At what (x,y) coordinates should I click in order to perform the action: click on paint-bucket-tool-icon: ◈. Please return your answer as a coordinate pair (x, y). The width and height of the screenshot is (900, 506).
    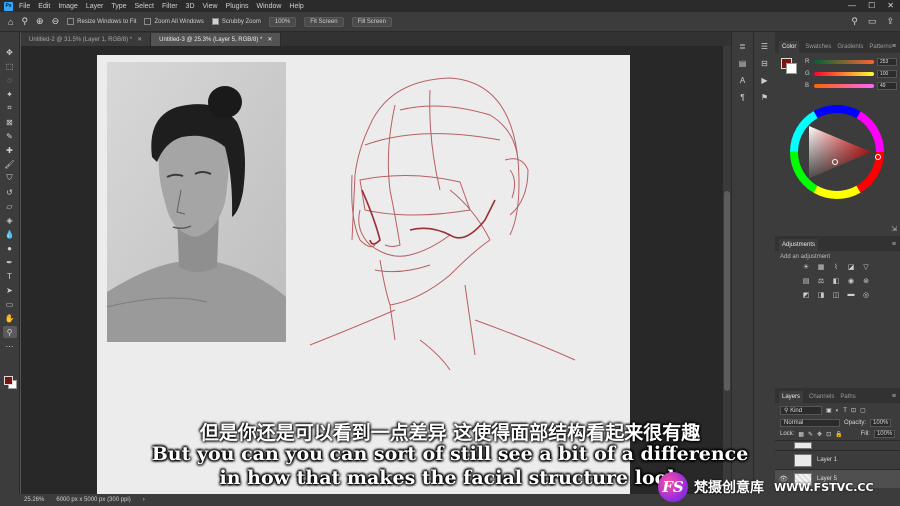
    Looking at the image, I should click on (10, 220).